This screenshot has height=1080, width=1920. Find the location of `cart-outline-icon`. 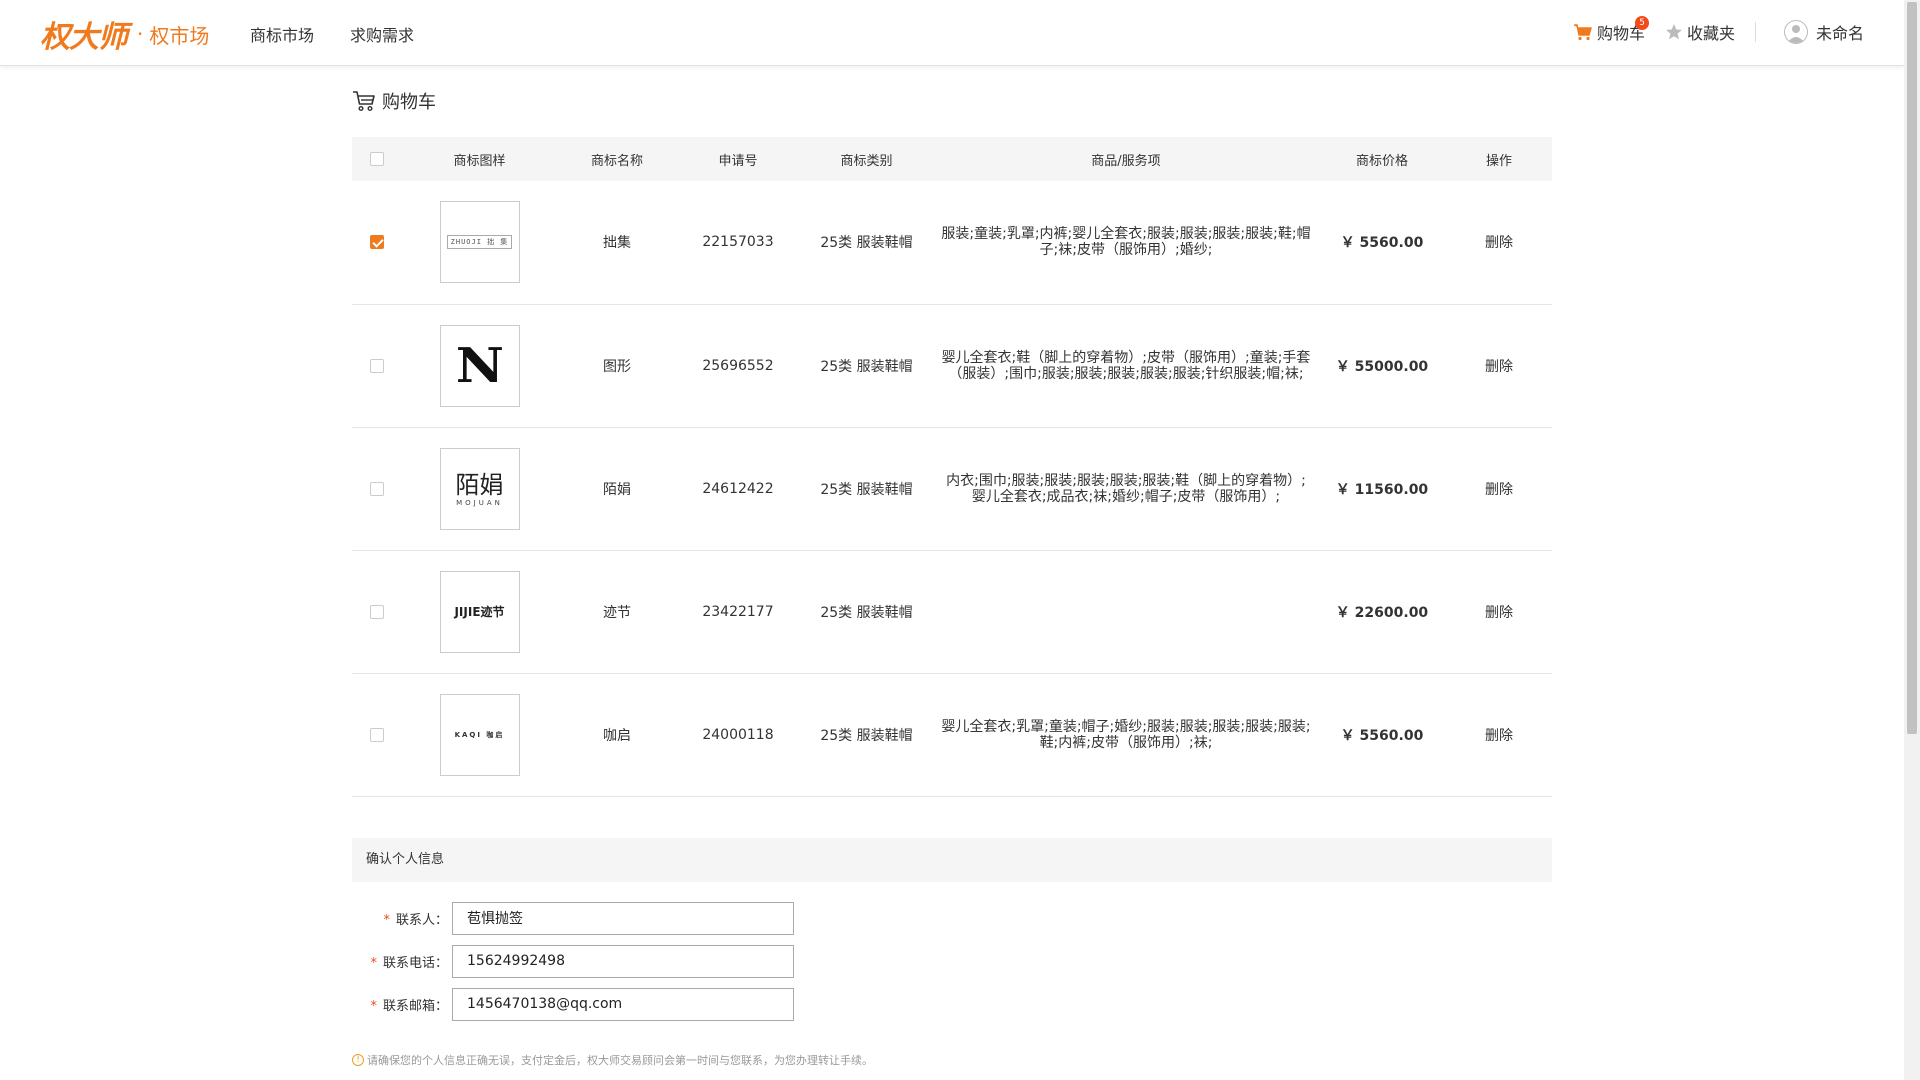

cart-outline-icon is located at coordinates (364, 101).